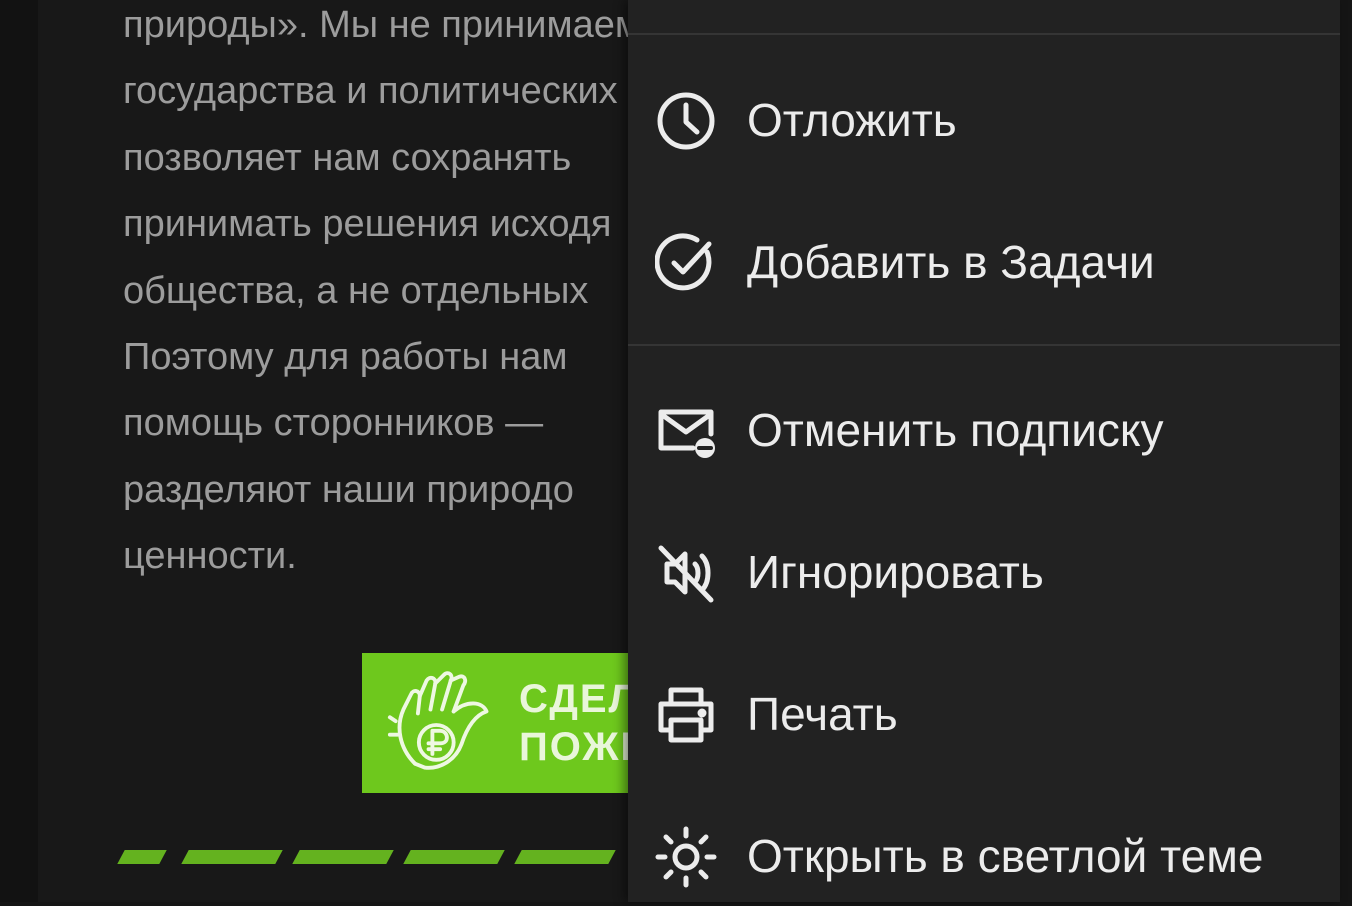 The width and height of the screenshot is (1352, 906). What do you see at coordinates (1005, 856) in the screenshot?
I see `menu-item-label: Открыть в светлой теме` at bounding box center [1005, 856].